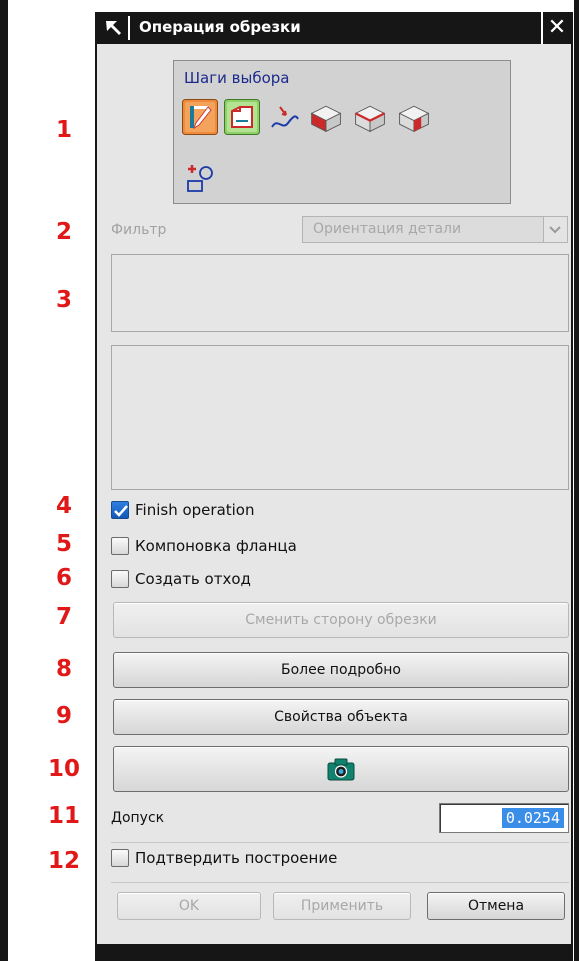 The width and height of the screenshot is (579, 961). I want to click on annotation-number: 10, so click(63, 769).